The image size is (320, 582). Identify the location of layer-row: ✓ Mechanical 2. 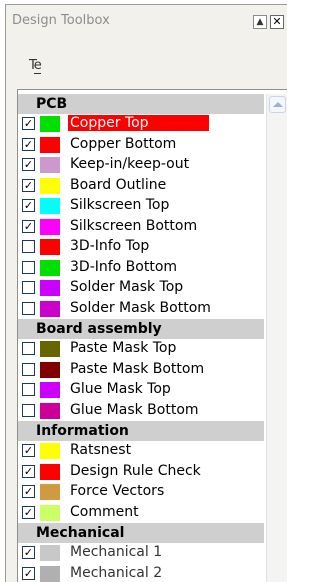
(141, 573).